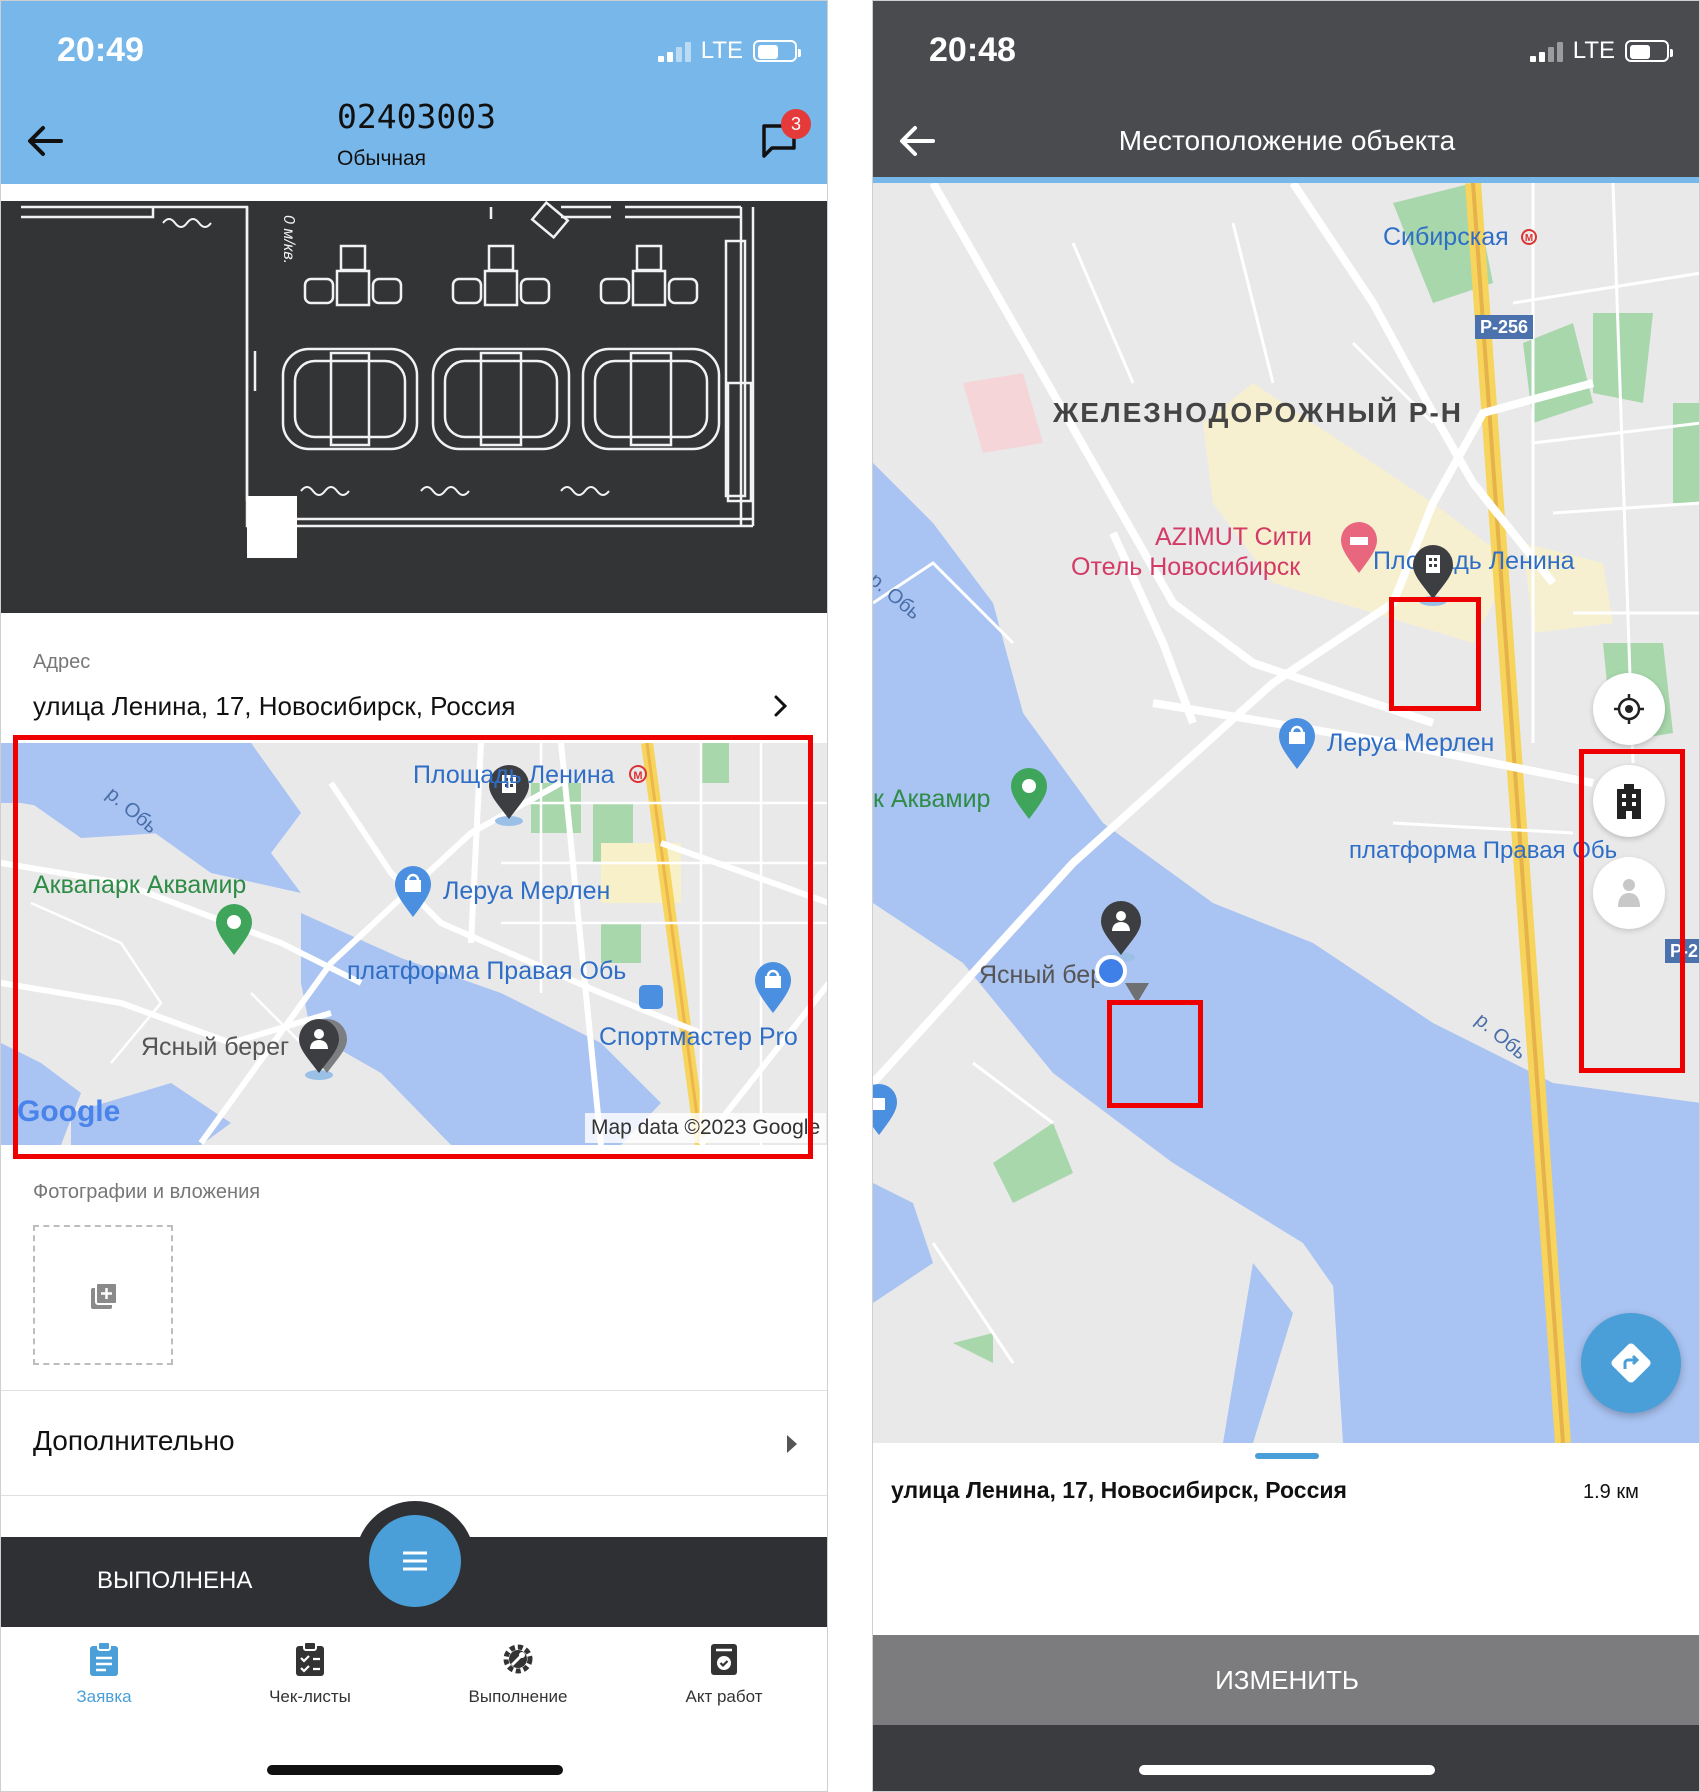  I want to click on back-button, so click(45, 141).